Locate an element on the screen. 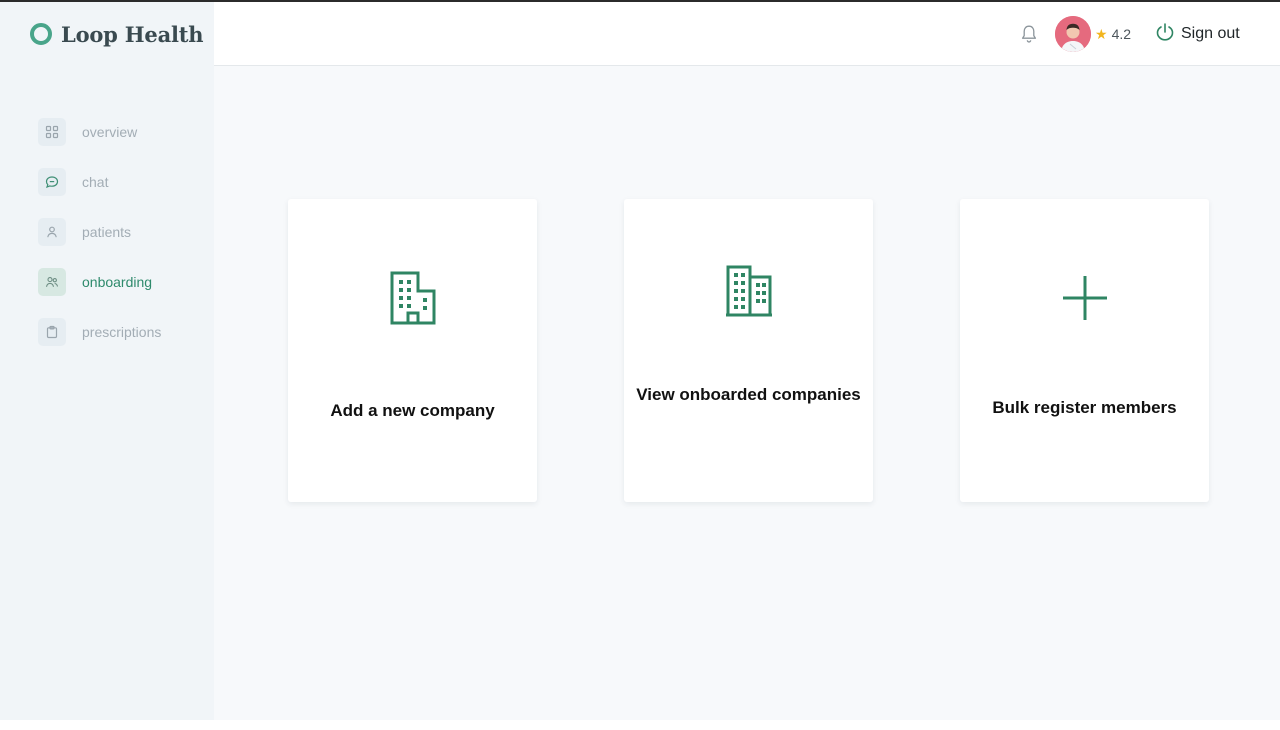 The height and width of the screenshot is (730, 1280). bottom-band is located at coordinates (640, 725).